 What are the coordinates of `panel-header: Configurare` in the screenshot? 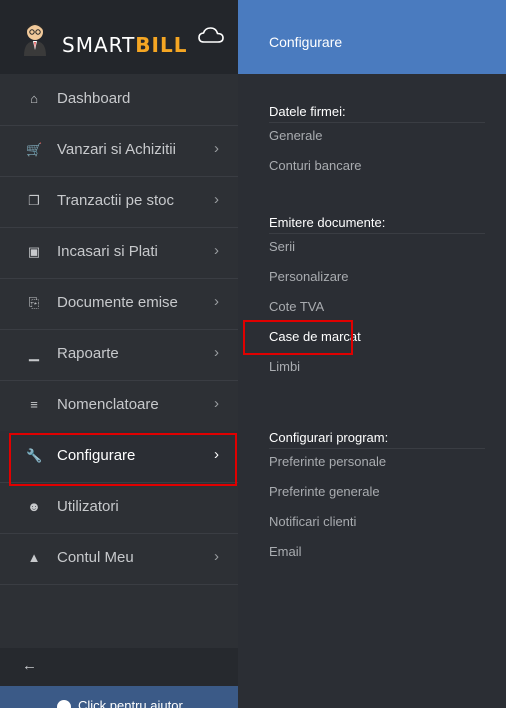 It's located at (372, 37).